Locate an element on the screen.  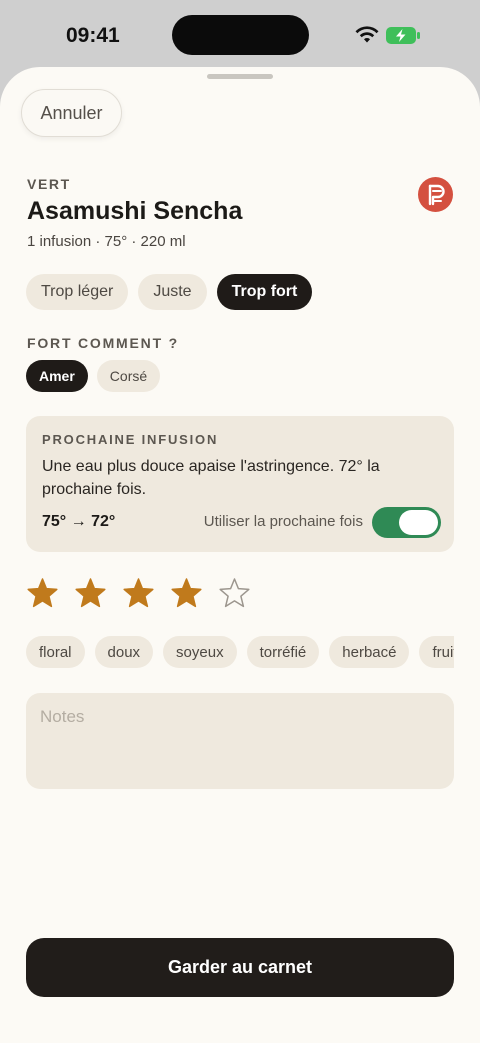
cancel-button: Annuler is located at coordinates (71, 113).